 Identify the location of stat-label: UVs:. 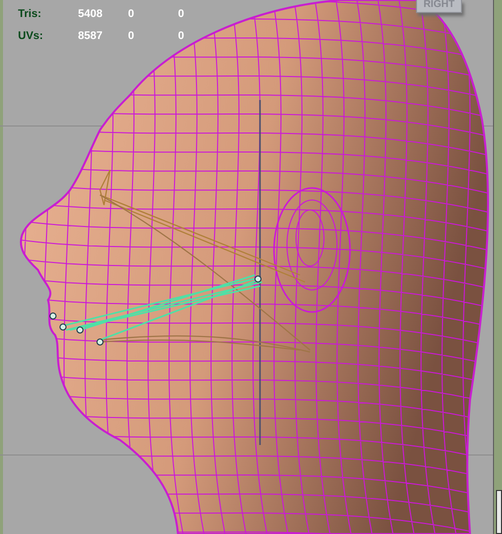
(31, 36).